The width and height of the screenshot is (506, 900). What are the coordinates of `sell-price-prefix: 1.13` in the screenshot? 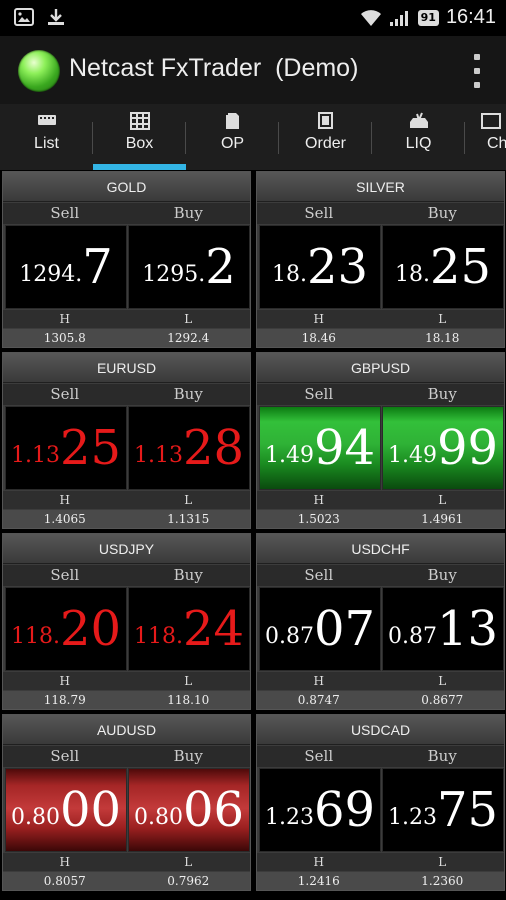 It's located at (35, 455).